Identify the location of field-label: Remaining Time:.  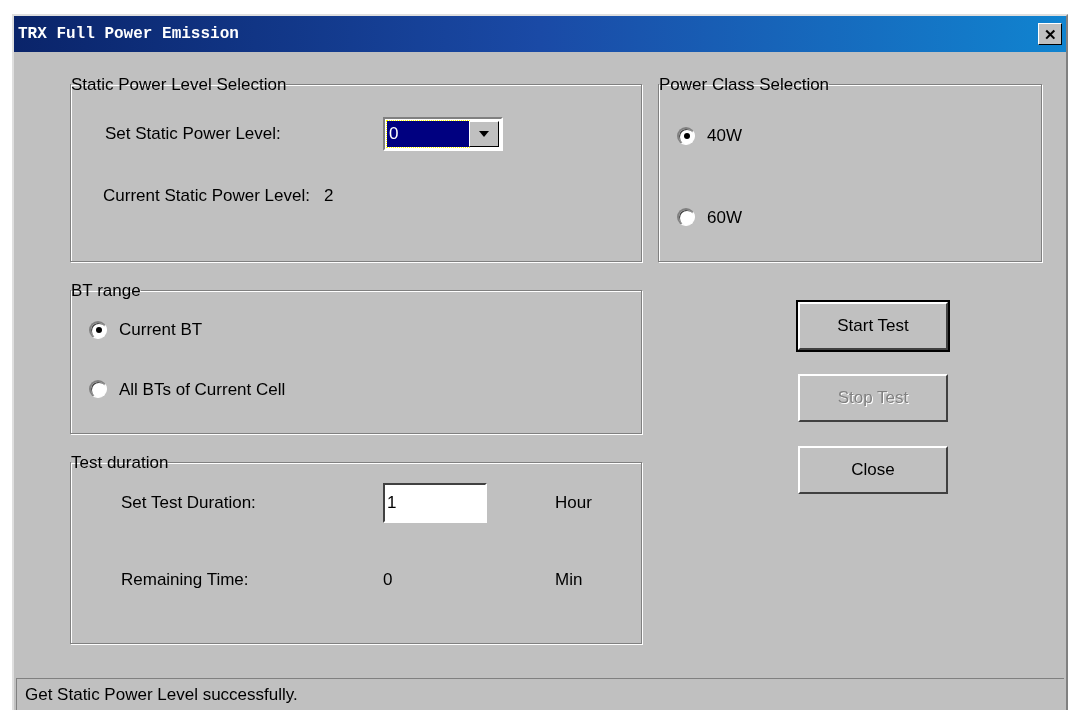
(185, 580).